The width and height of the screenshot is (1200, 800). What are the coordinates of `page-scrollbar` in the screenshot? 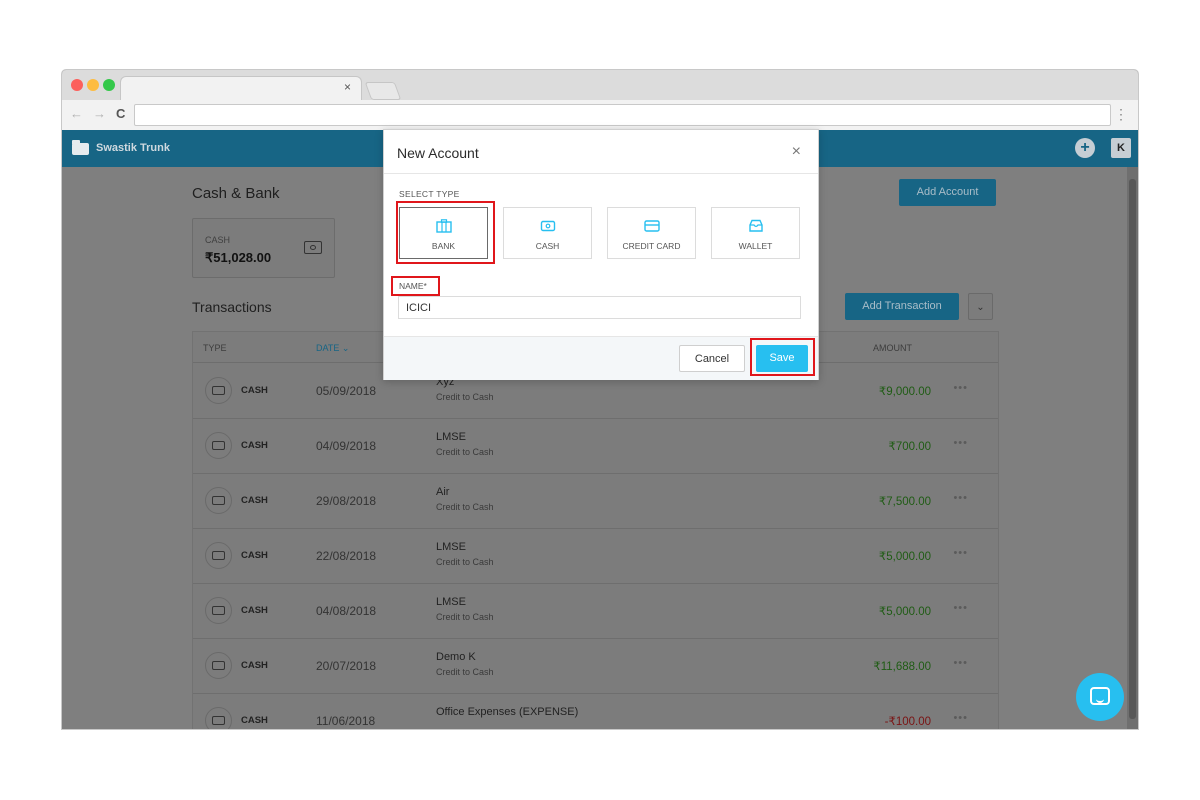 It's located at (1132, 448).